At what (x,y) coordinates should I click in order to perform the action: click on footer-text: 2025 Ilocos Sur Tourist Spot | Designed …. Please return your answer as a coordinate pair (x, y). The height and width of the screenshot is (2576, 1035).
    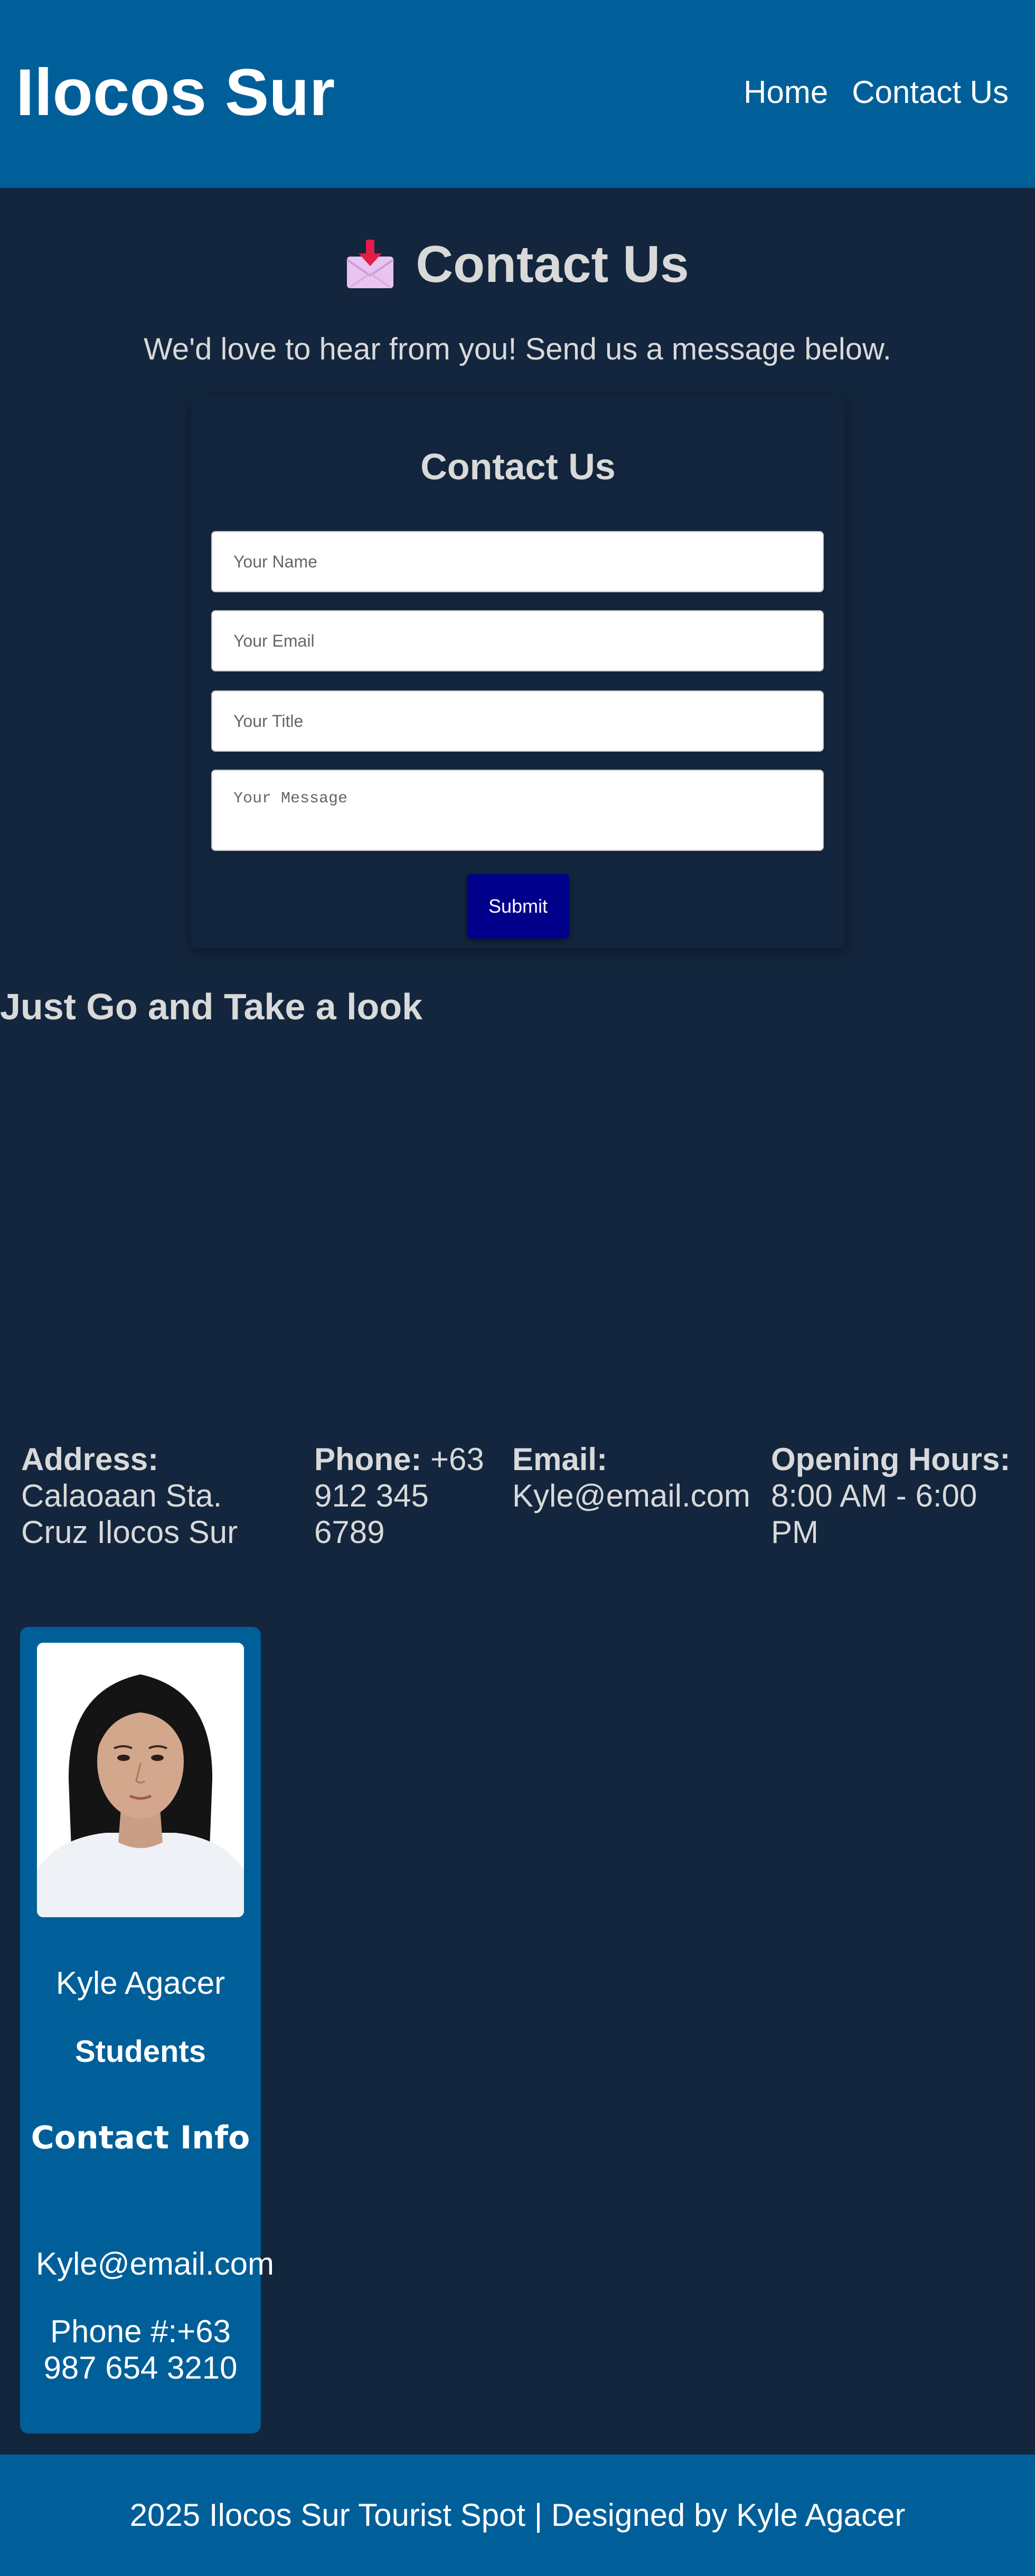
    Looking at the image, I should click on (517, 2515).